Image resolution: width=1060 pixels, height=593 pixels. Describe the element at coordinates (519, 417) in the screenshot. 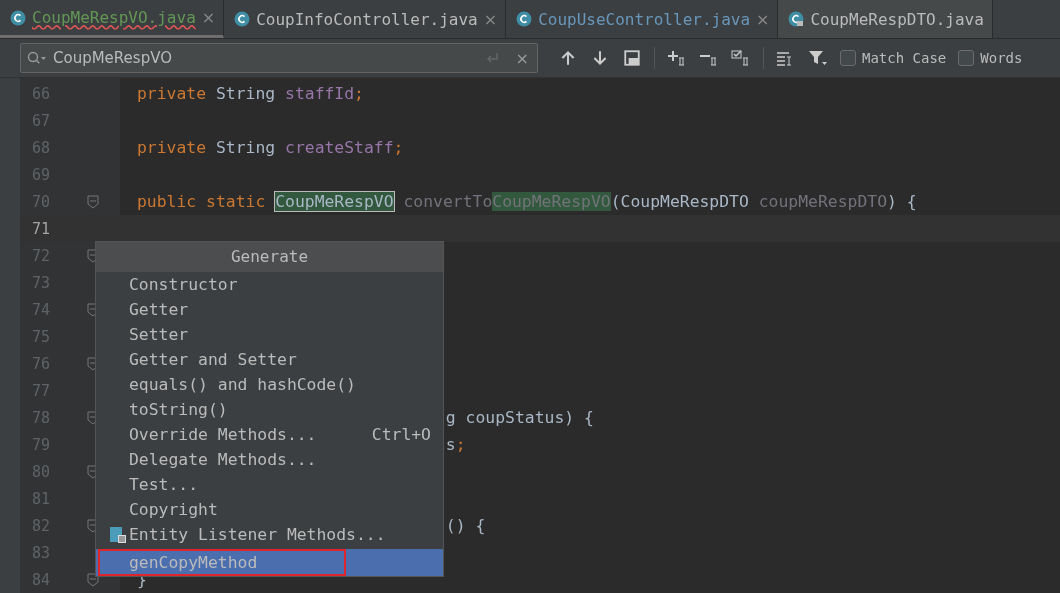

I see `code-token: g coupStatus) {` at that location.